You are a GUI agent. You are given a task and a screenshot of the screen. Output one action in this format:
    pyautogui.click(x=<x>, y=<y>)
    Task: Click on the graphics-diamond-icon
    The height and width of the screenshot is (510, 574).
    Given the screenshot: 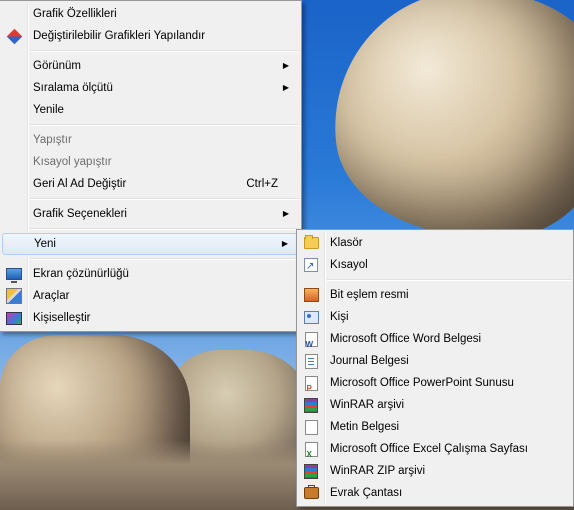 What is the action you would take?
    pyautogui.click(x=14, y=36)
    